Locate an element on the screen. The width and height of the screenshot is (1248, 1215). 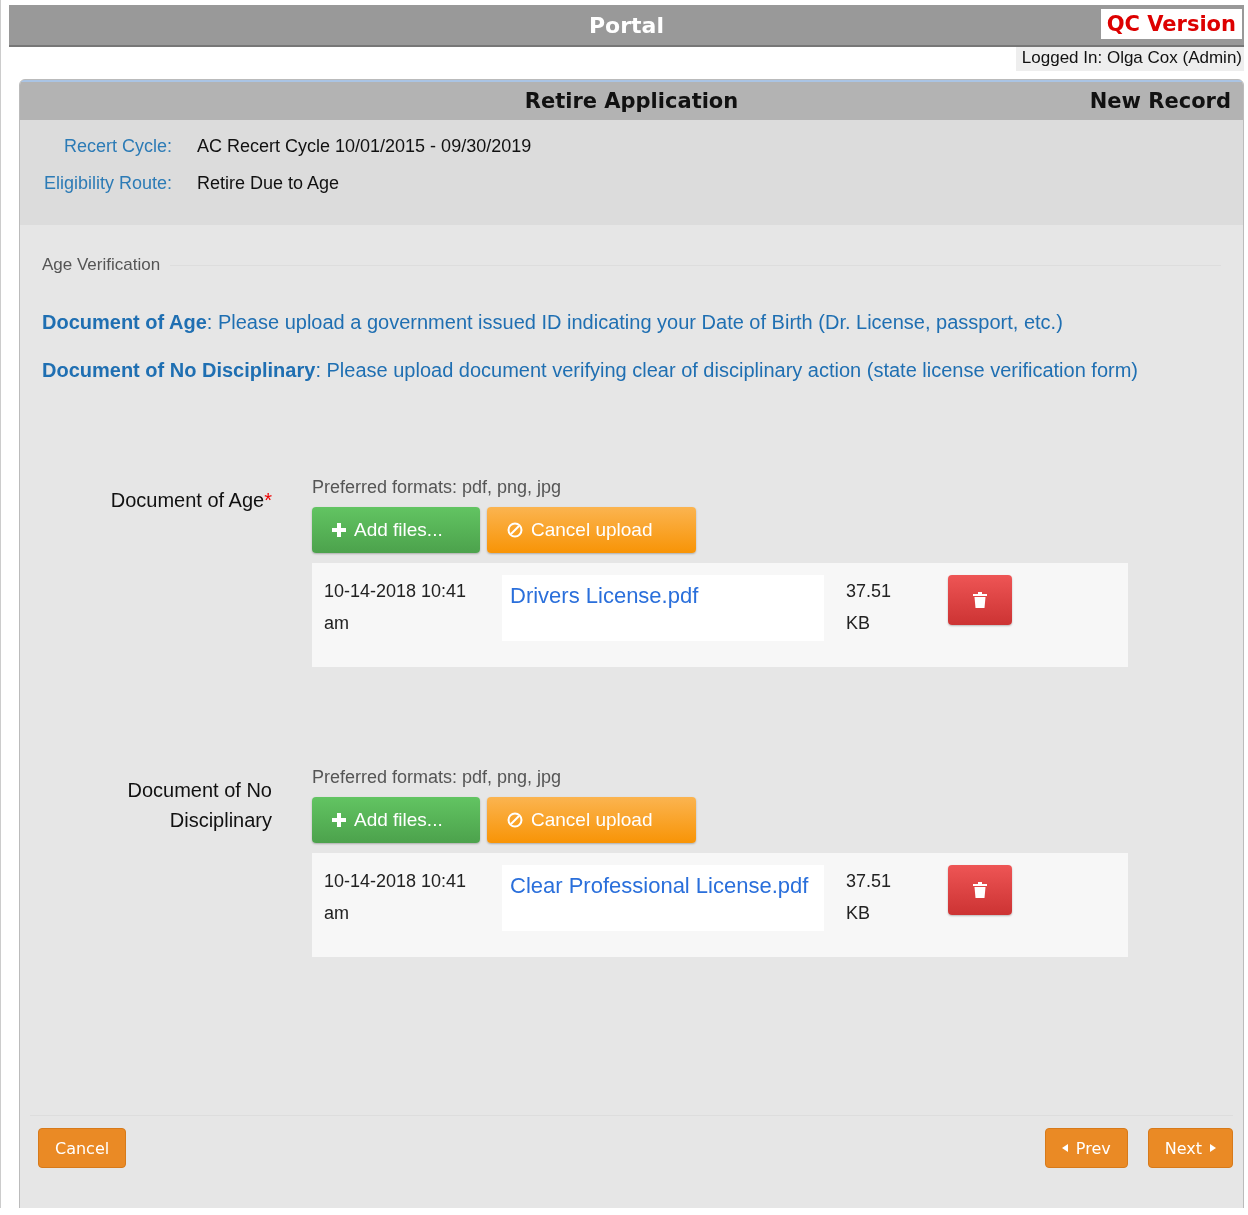
caret-right-icon is located at coordinates (1213, 1148).